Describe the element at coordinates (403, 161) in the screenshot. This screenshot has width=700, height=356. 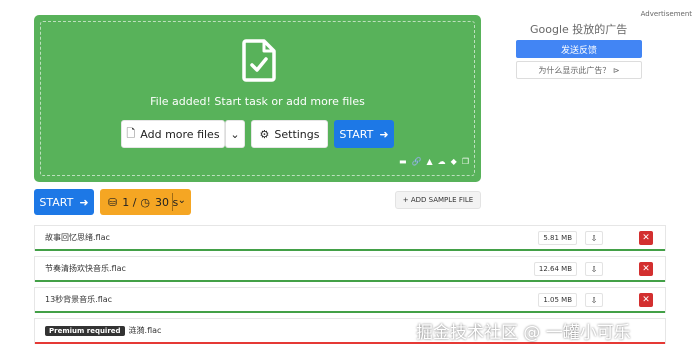
I see `folder-icon: ▬` at that location.